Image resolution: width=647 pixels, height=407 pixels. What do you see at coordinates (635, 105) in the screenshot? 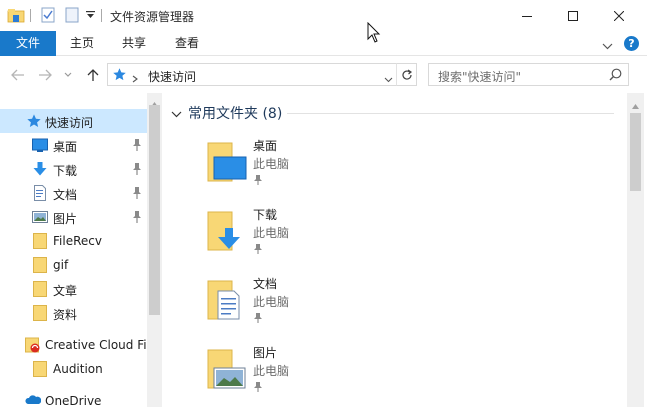
I see `scroll-up-icon` at bounding box center [635, 105].